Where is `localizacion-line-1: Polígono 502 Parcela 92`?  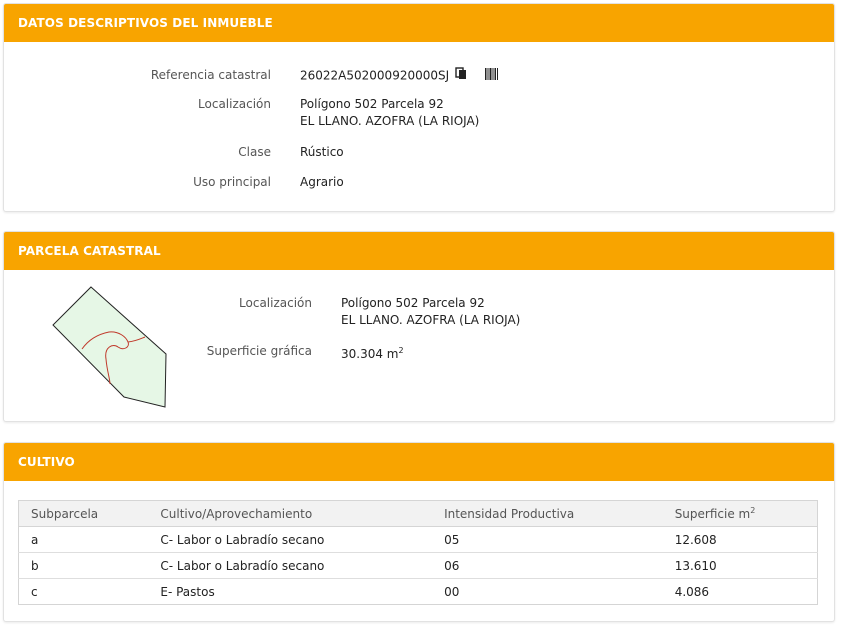 localizacion-line-1: Polígono 502 Parcela 92 is located at coordinates (372, 104).